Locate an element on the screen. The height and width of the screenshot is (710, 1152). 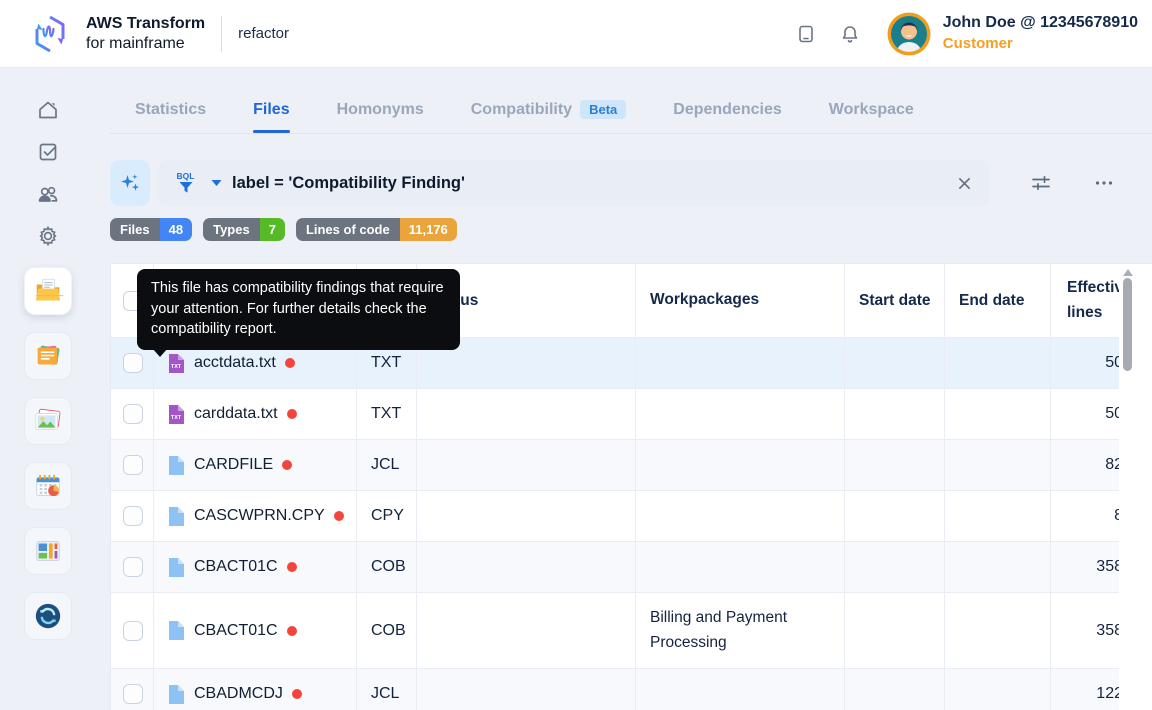
notifications-bell-icon is located at coordinates (850, 34).